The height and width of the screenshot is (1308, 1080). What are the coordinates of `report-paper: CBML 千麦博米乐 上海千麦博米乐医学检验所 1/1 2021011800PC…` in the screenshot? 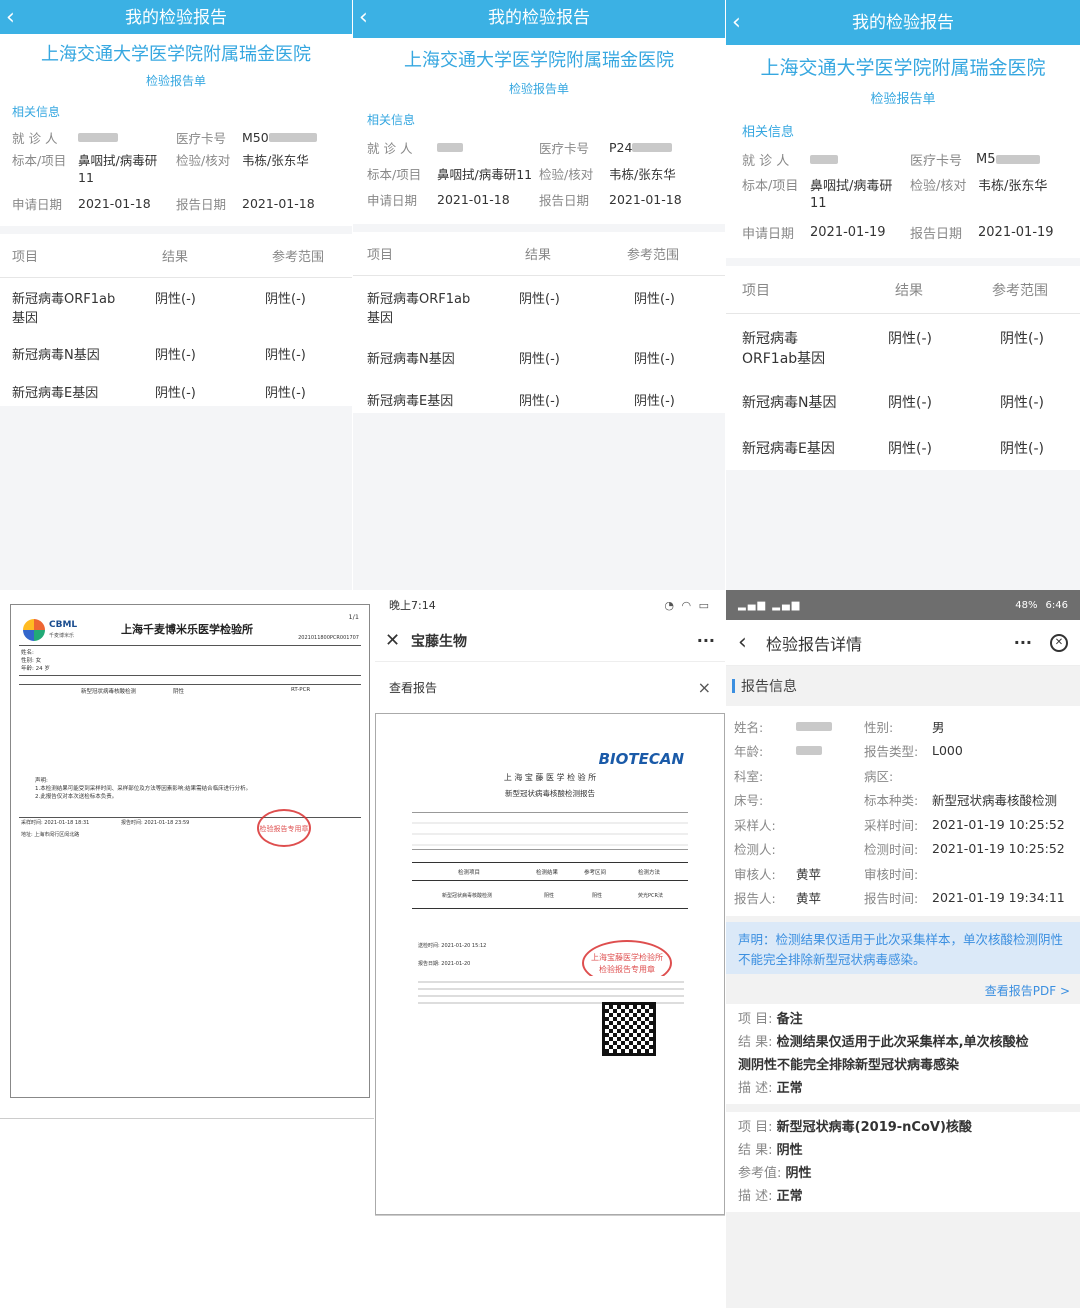 It's located at (190, 851).